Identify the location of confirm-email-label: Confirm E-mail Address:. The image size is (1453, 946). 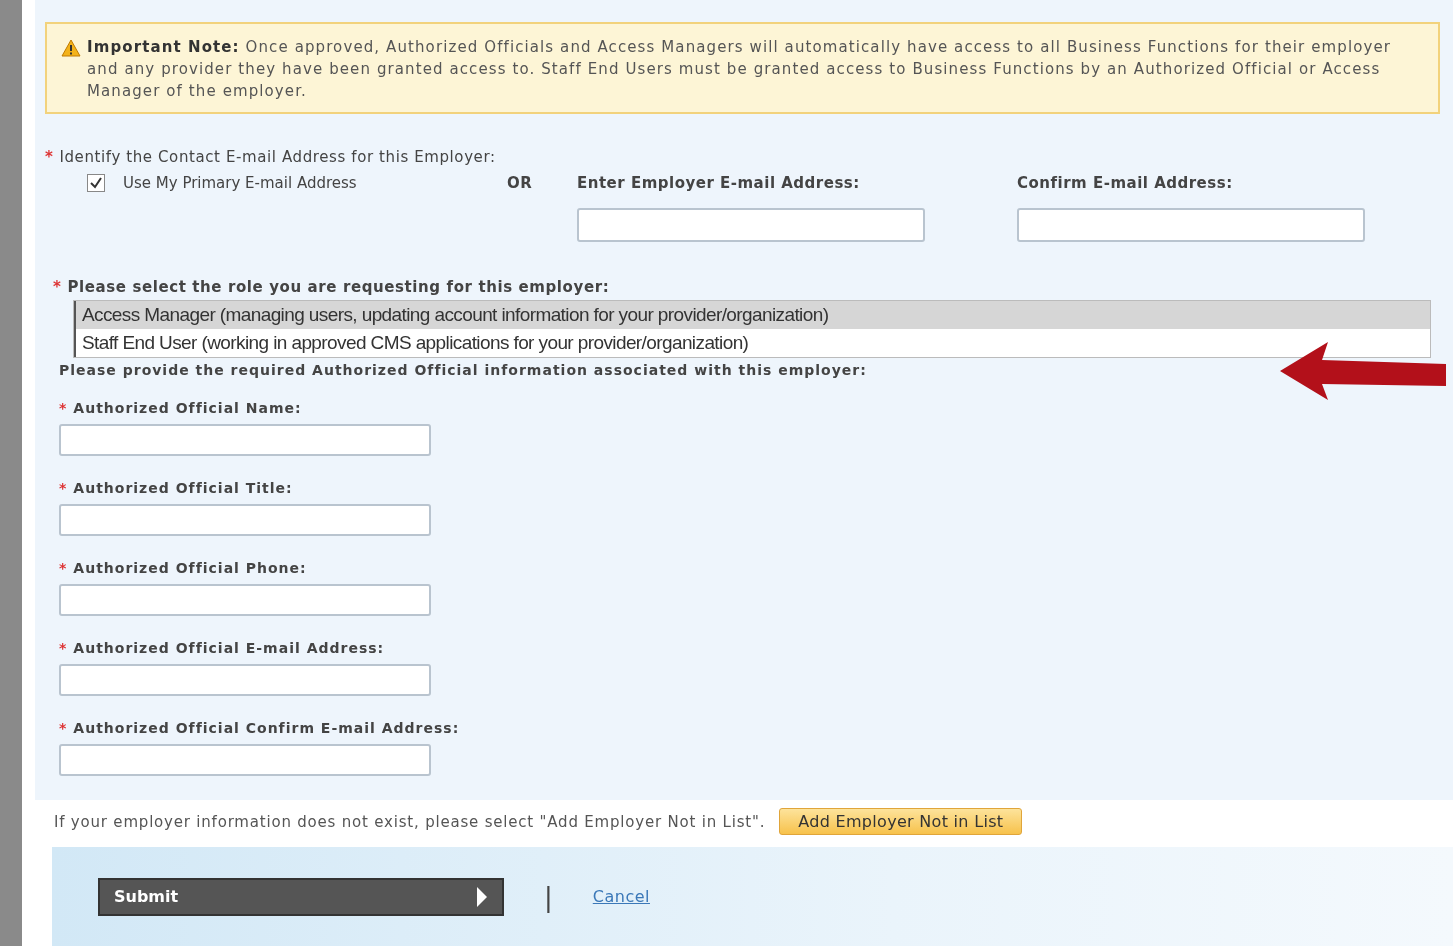
(1125, 183).